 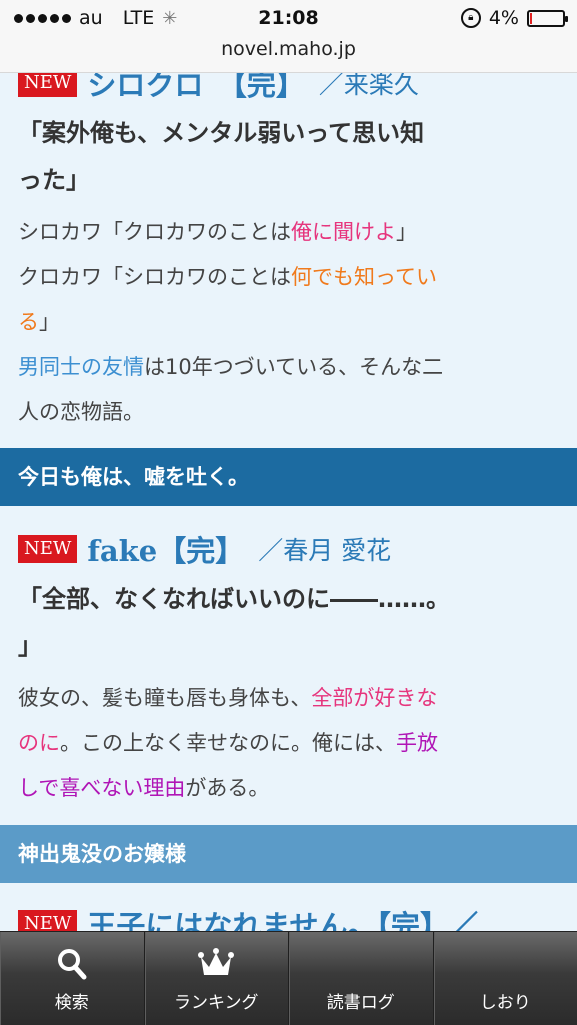 What do you see at coordinates (374, 698) in the screenshot?
I see `summary-highlight: 全部が好きな` at bounding box center [374, 698].